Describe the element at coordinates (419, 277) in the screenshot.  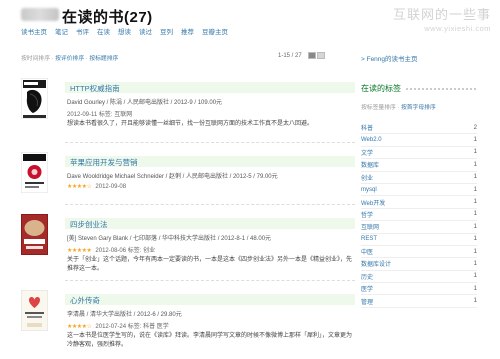
I see `tag-row: 历史 1` at that location.